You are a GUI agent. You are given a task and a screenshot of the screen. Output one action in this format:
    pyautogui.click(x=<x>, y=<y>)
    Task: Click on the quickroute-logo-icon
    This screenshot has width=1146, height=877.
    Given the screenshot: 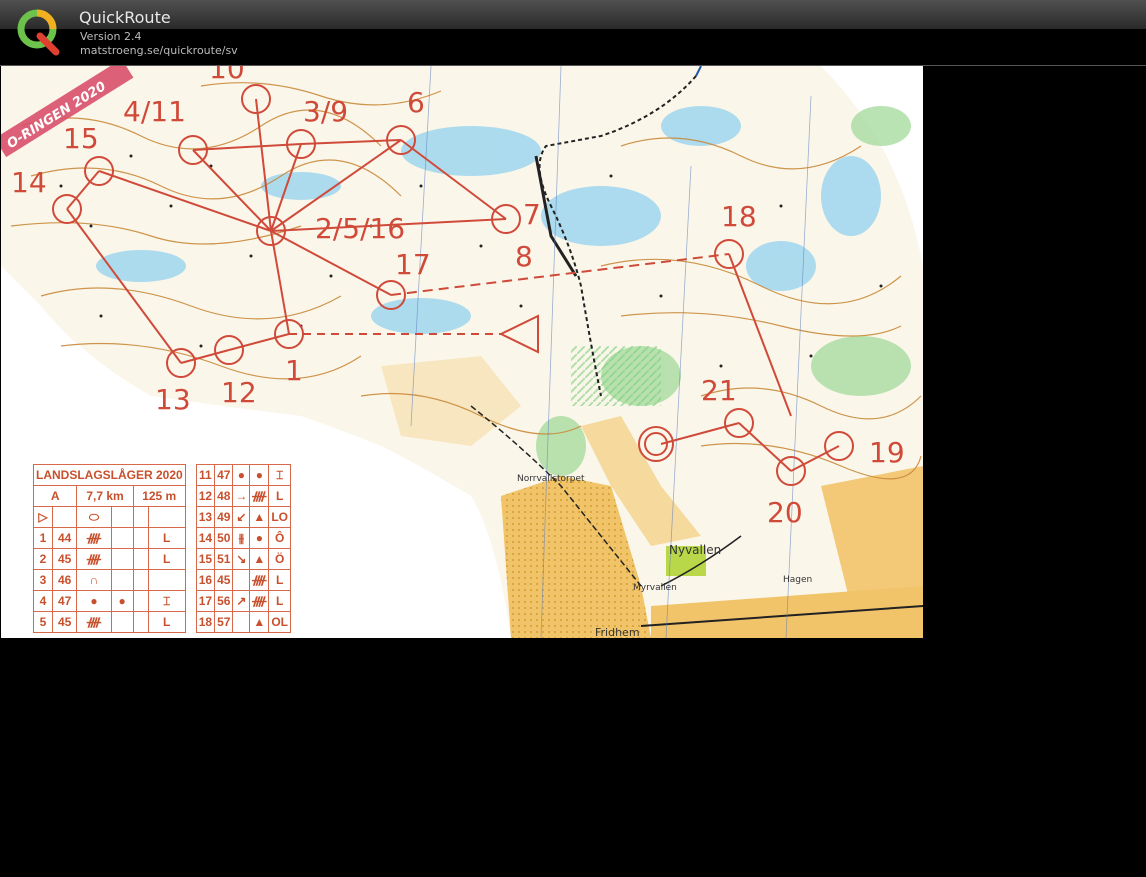 What is the action you would take?
    pyautogui.click(x=38, y=32)
    